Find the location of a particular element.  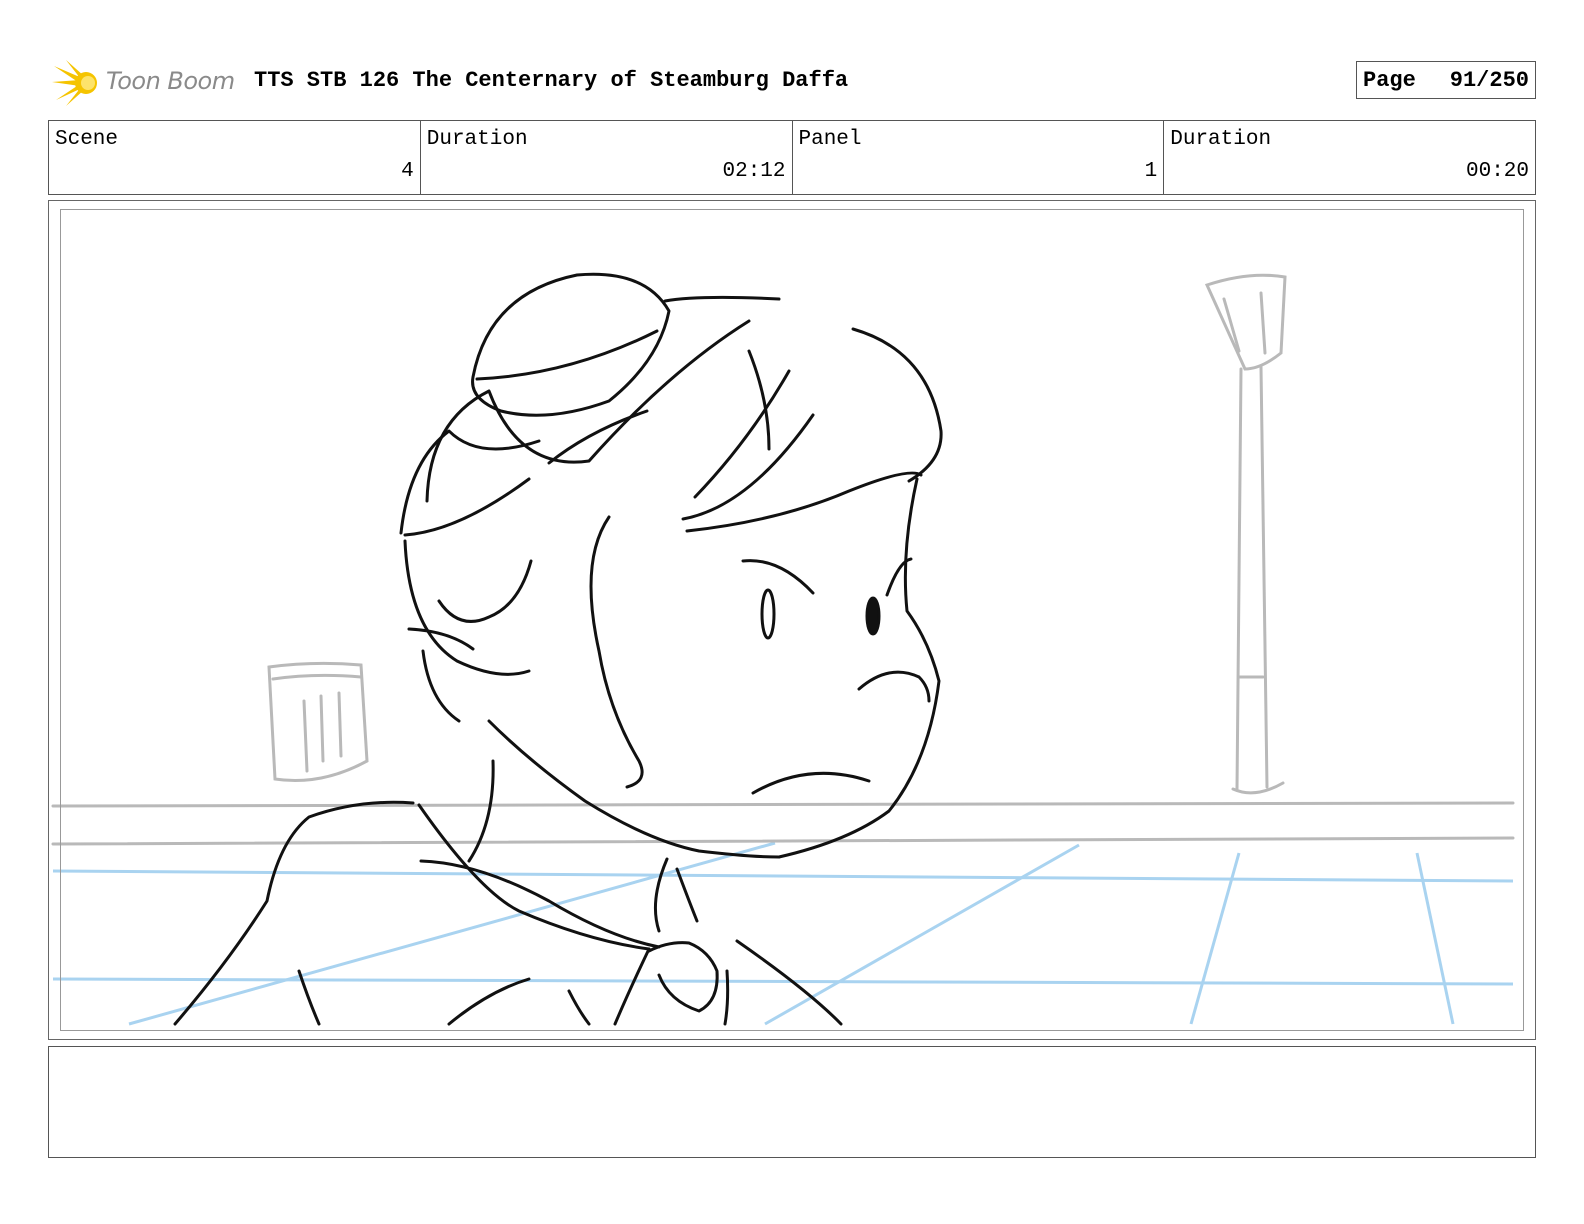

panel-value: 1 is located at coordinates (1151, 171).